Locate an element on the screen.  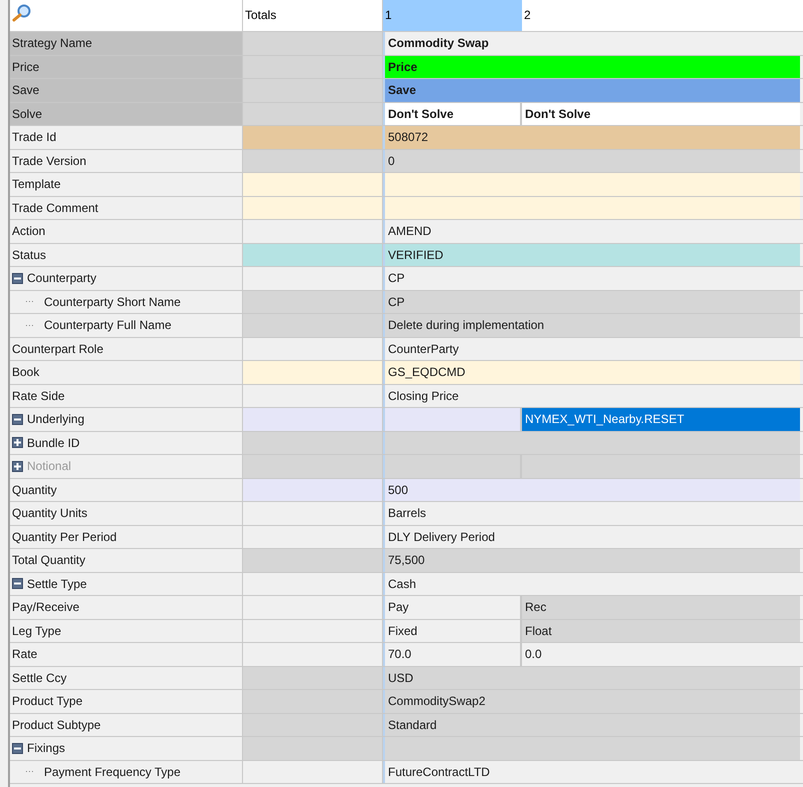
property-label: Rate is located at coordinates (126, 654).